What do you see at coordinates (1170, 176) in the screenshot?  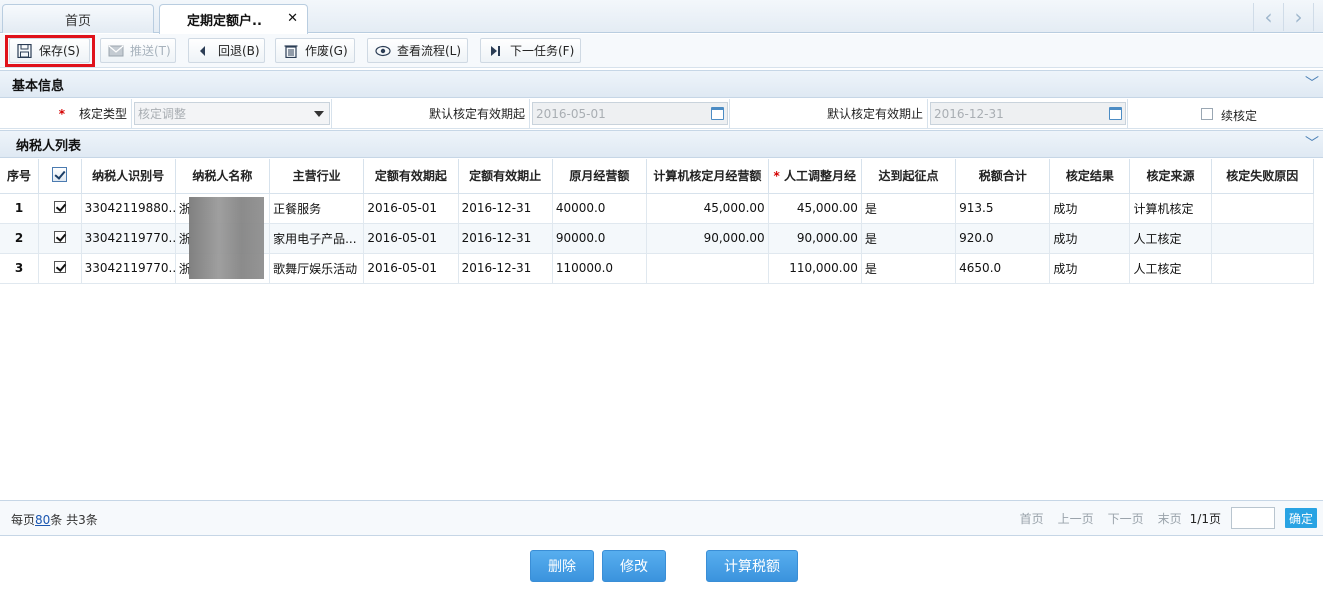 I see `col-header-source: 核定来源` at bounding box center [1170, 176].